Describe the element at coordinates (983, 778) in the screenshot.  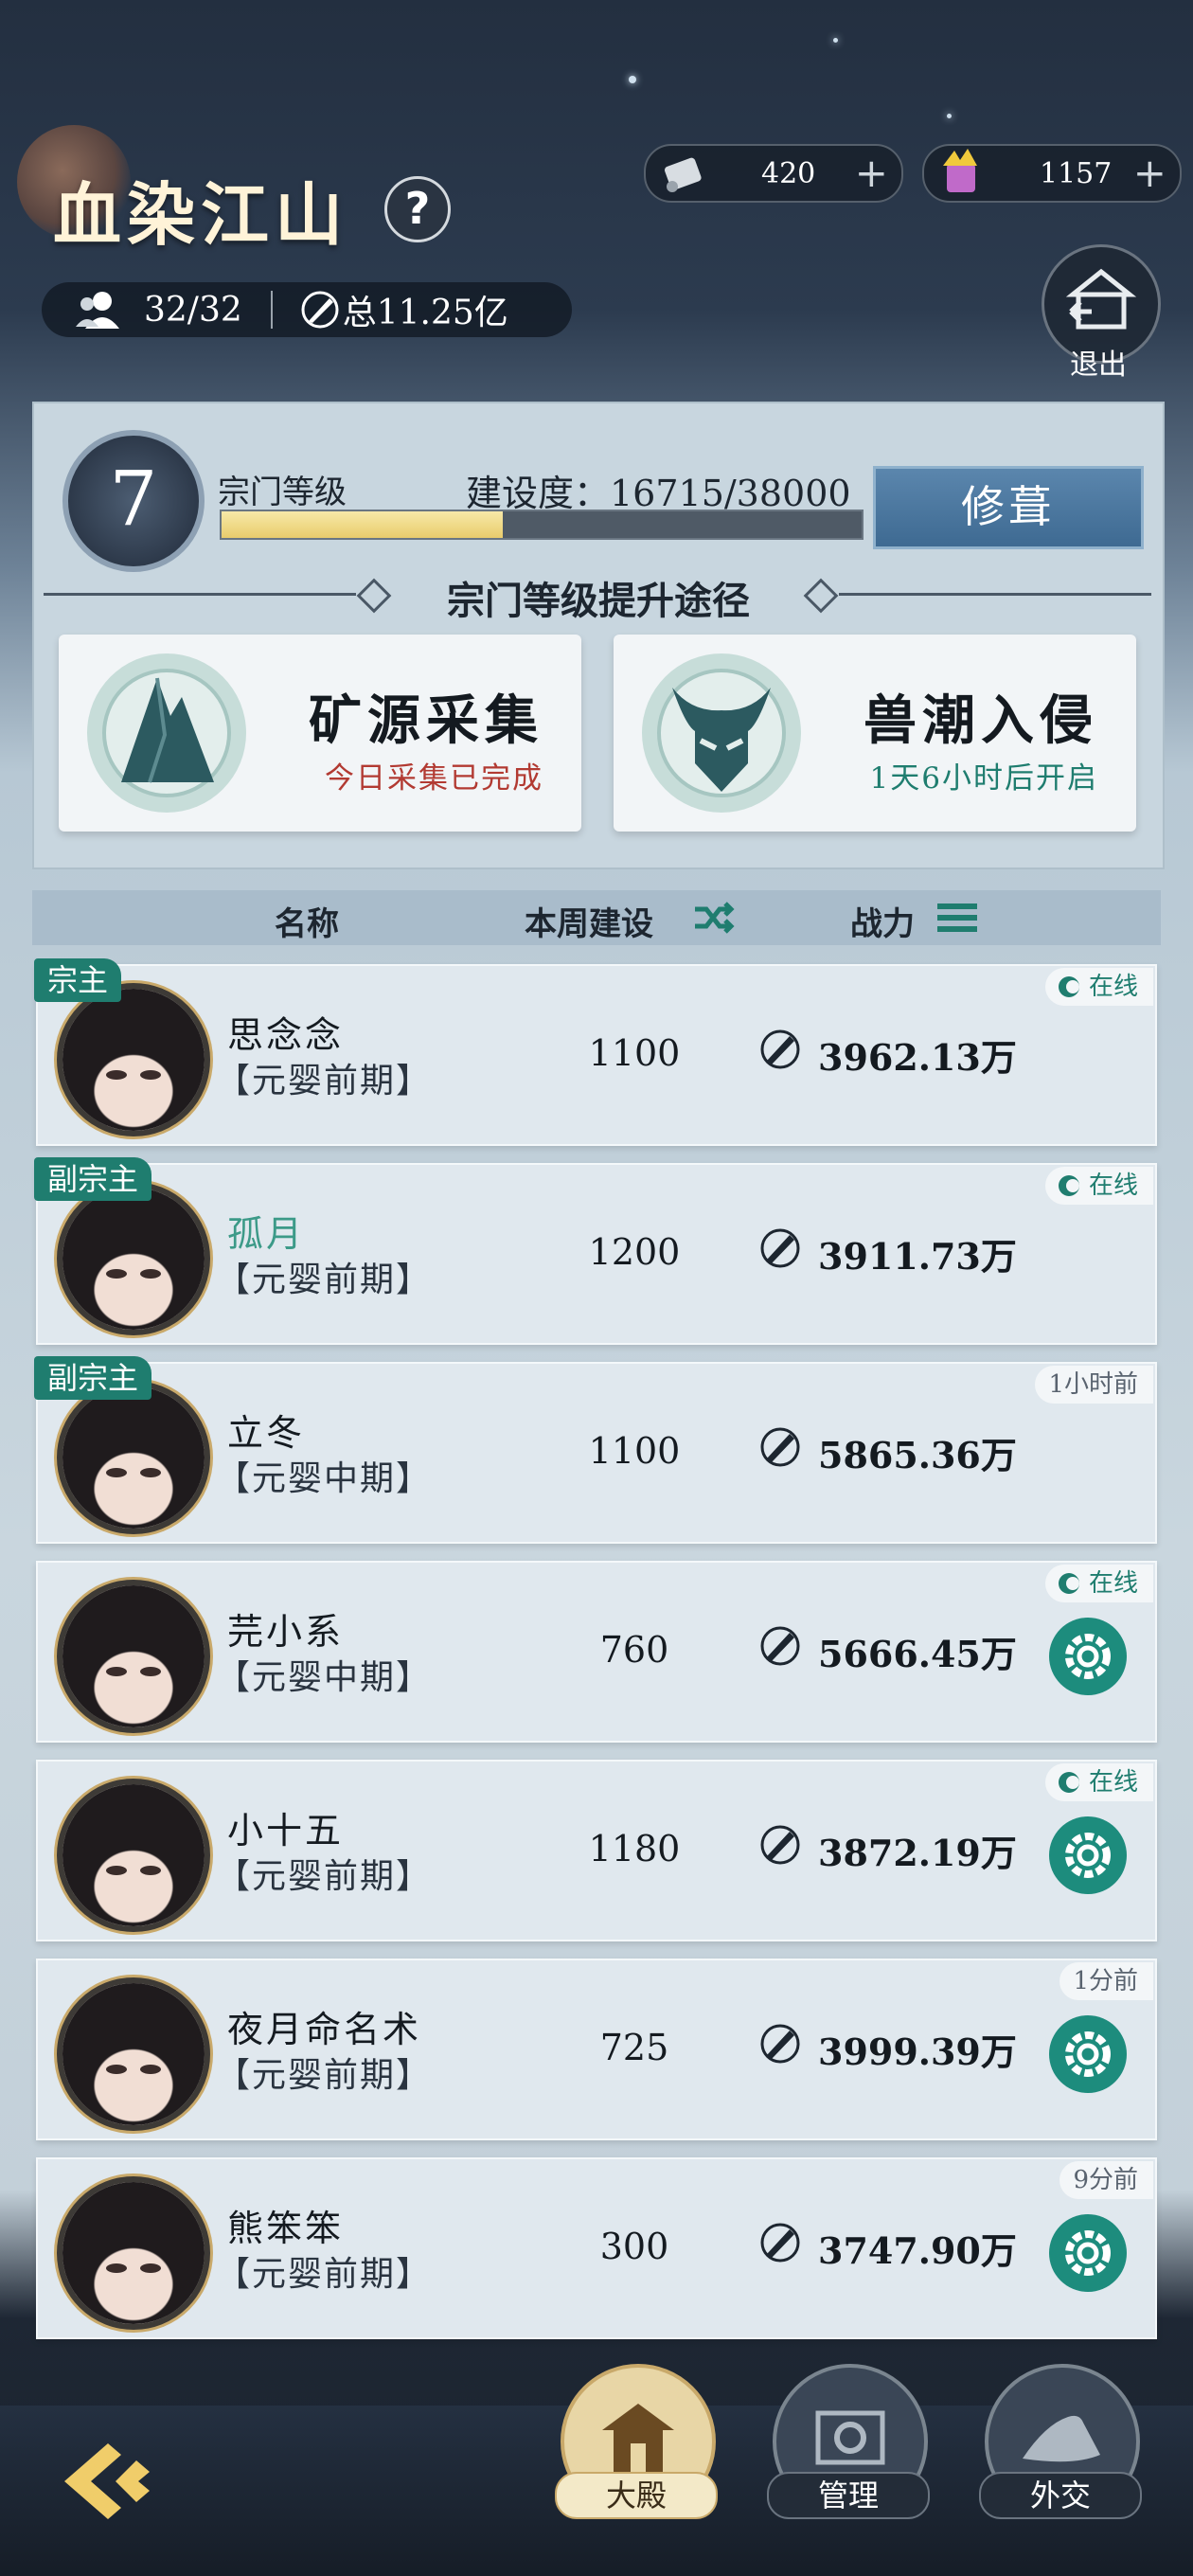
I see `beast-invasion-timer: 1天6小时后开启` at that location.